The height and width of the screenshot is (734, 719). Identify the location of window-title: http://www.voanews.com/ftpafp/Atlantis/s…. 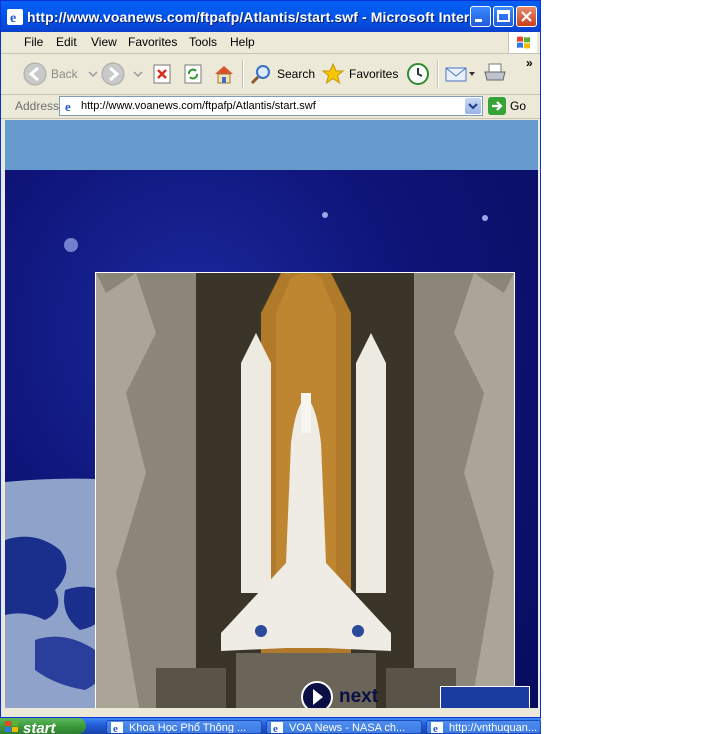
(259, 17).